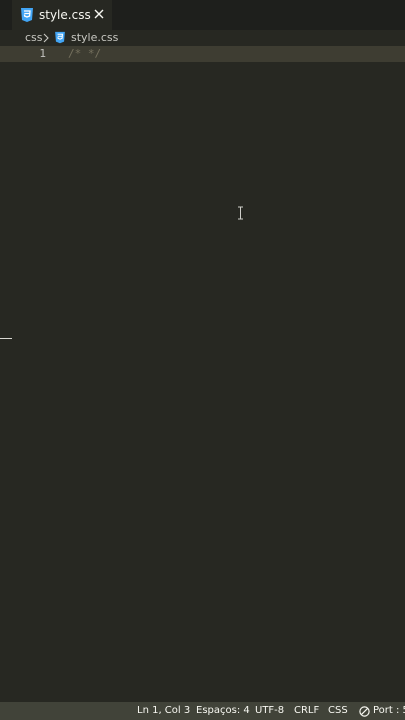  I want to click on breadcrumb-file: style.css, so click(94, 38).